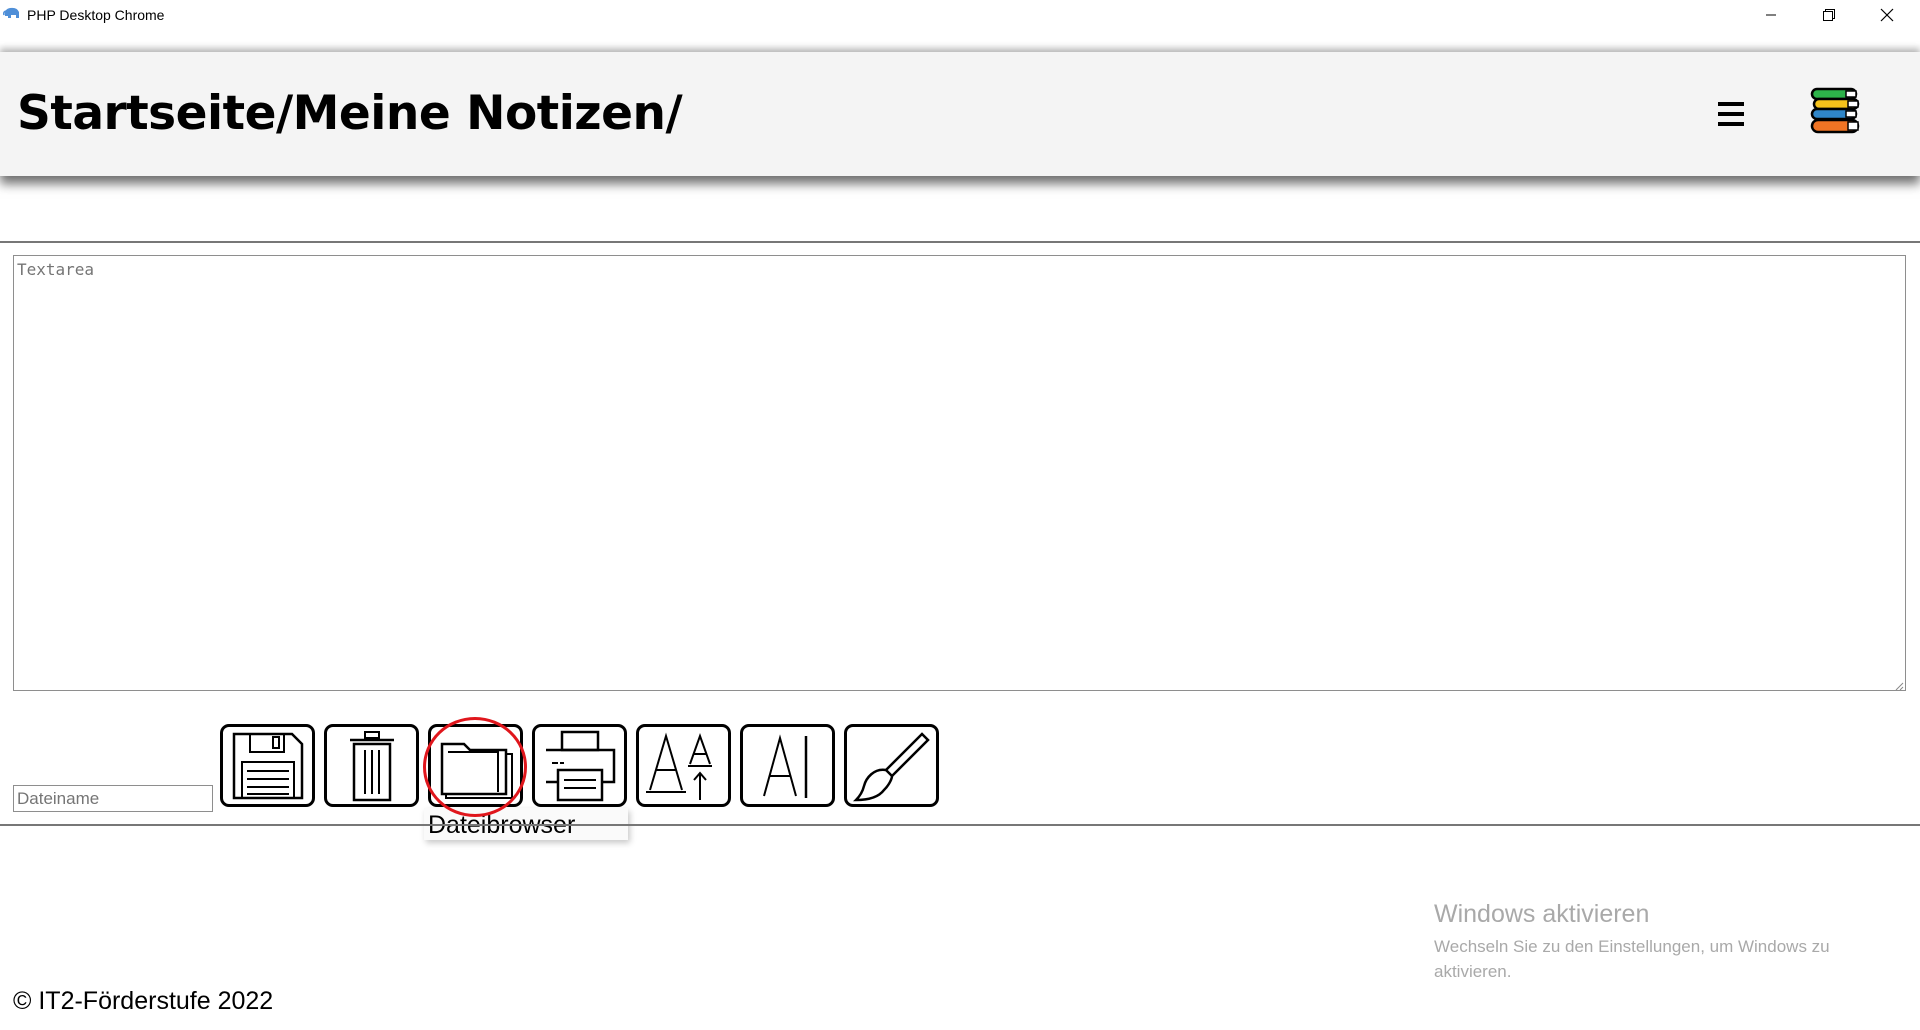 The image size is (1920, 1030). What do you see at coordinates (113, 798) in the screenshot?
I see `filename-input` at bounding box center [113, 798].